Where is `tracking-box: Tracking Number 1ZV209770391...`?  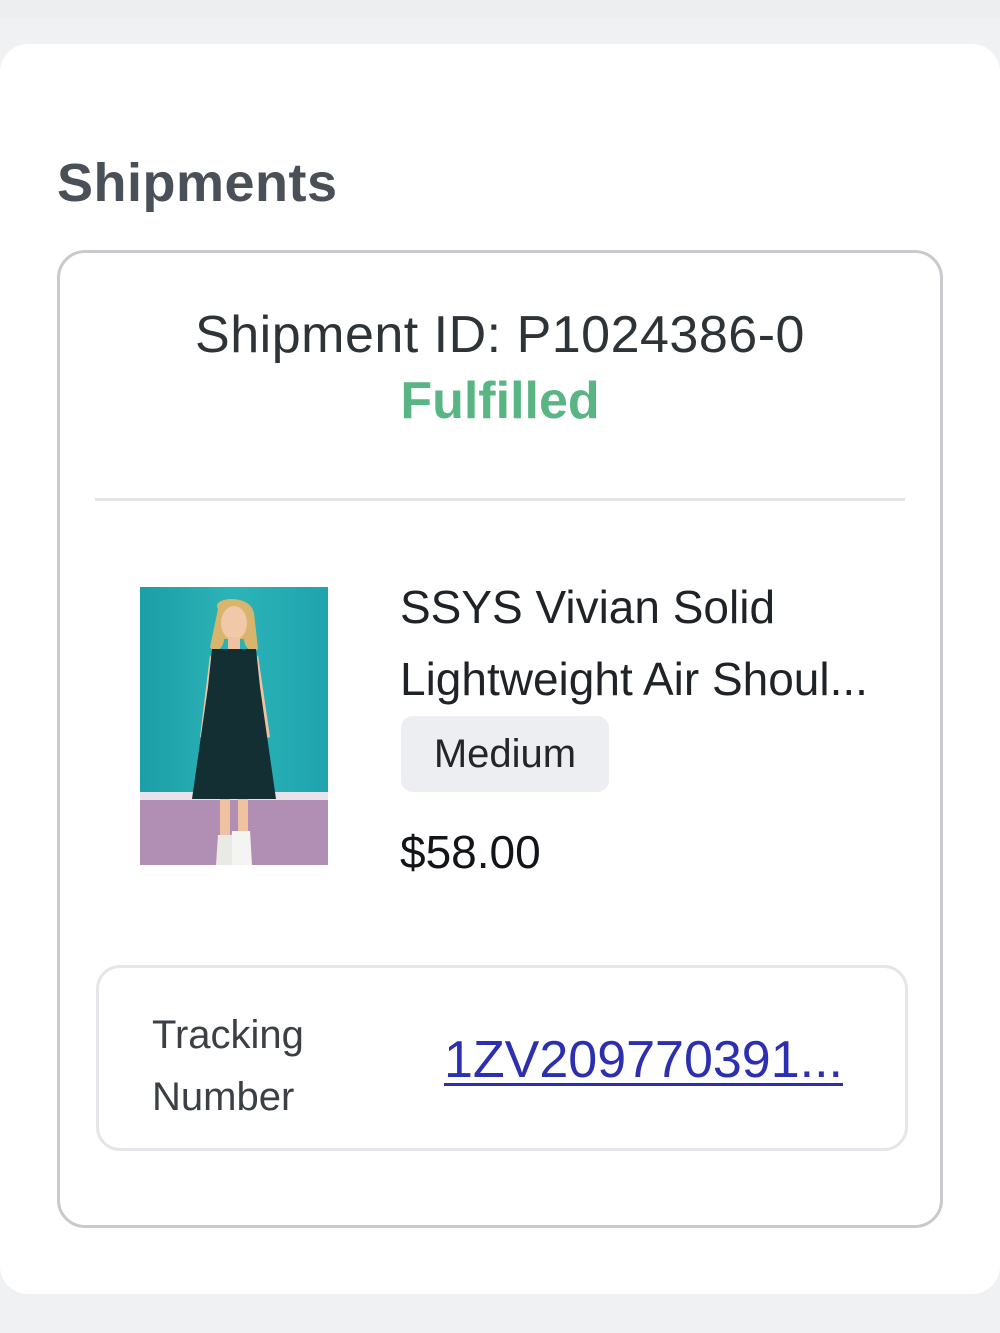
tracking-box: Tracking Number 1ZV209770391... is located at coordinates (502, 1058).